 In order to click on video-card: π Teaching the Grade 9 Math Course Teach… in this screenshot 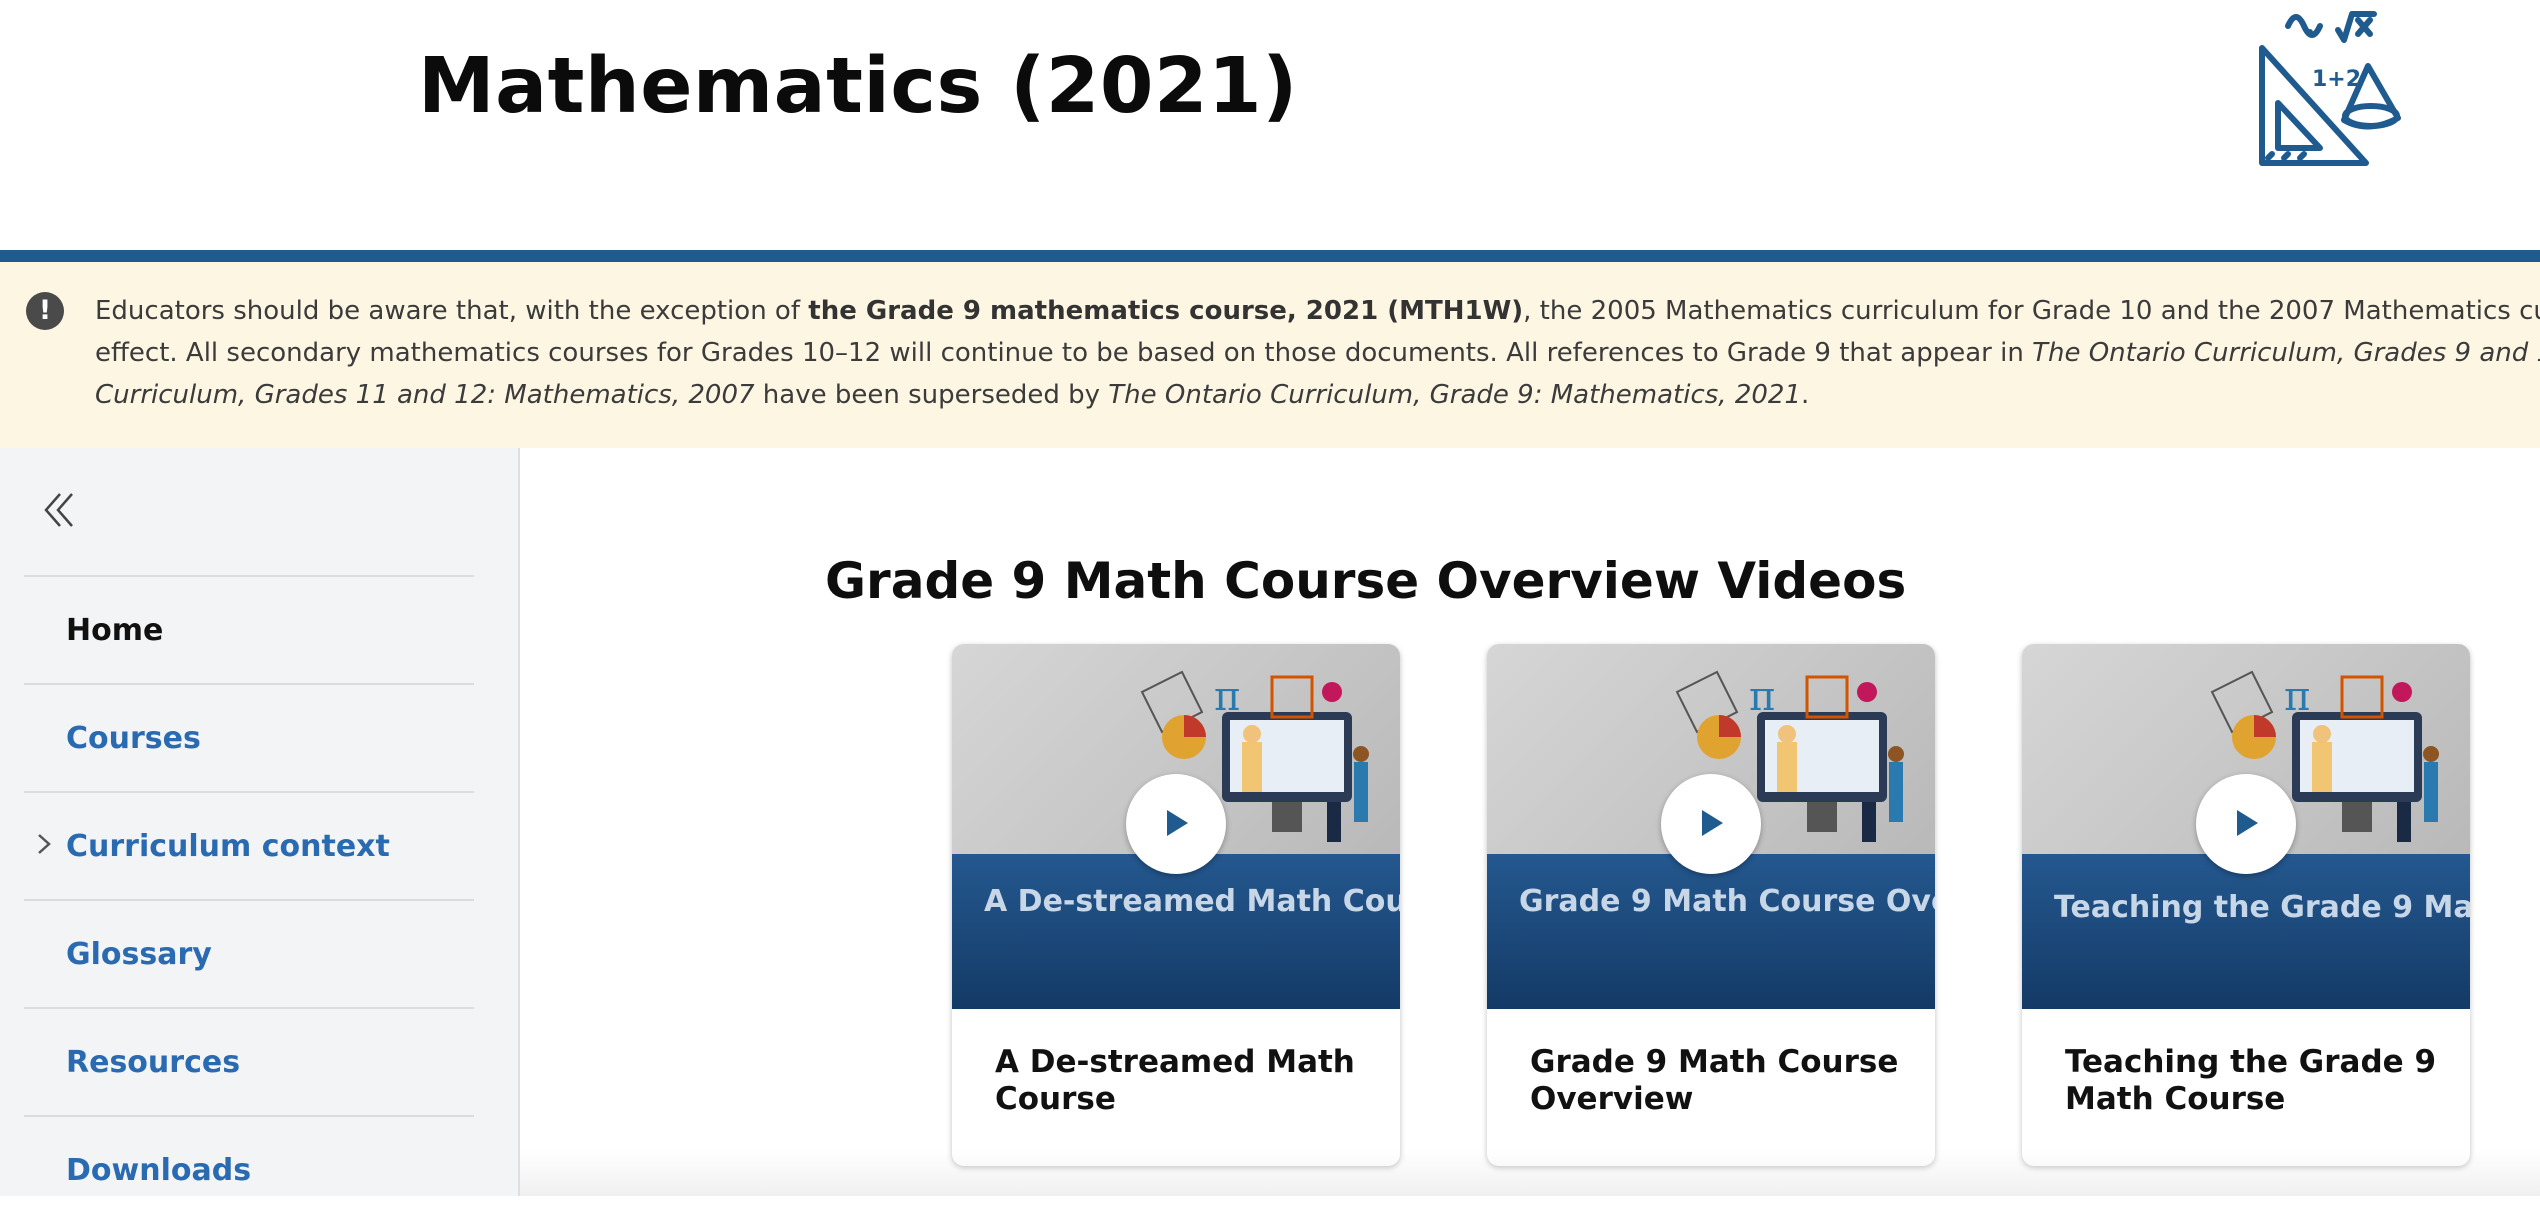, I will do `click(2246, 905)`.